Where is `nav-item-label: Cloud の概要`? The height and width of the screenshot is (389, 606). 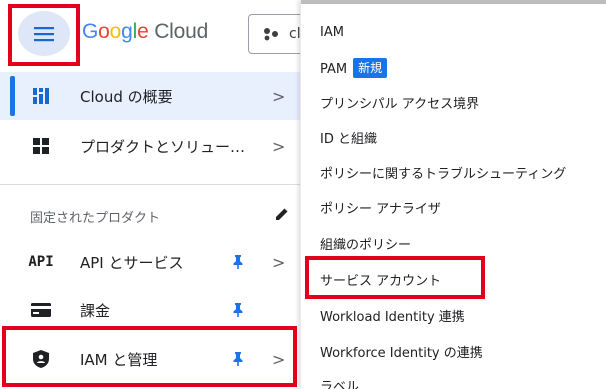
nav-item-label: Cloud の概要 is located at coordinates (126, 96).